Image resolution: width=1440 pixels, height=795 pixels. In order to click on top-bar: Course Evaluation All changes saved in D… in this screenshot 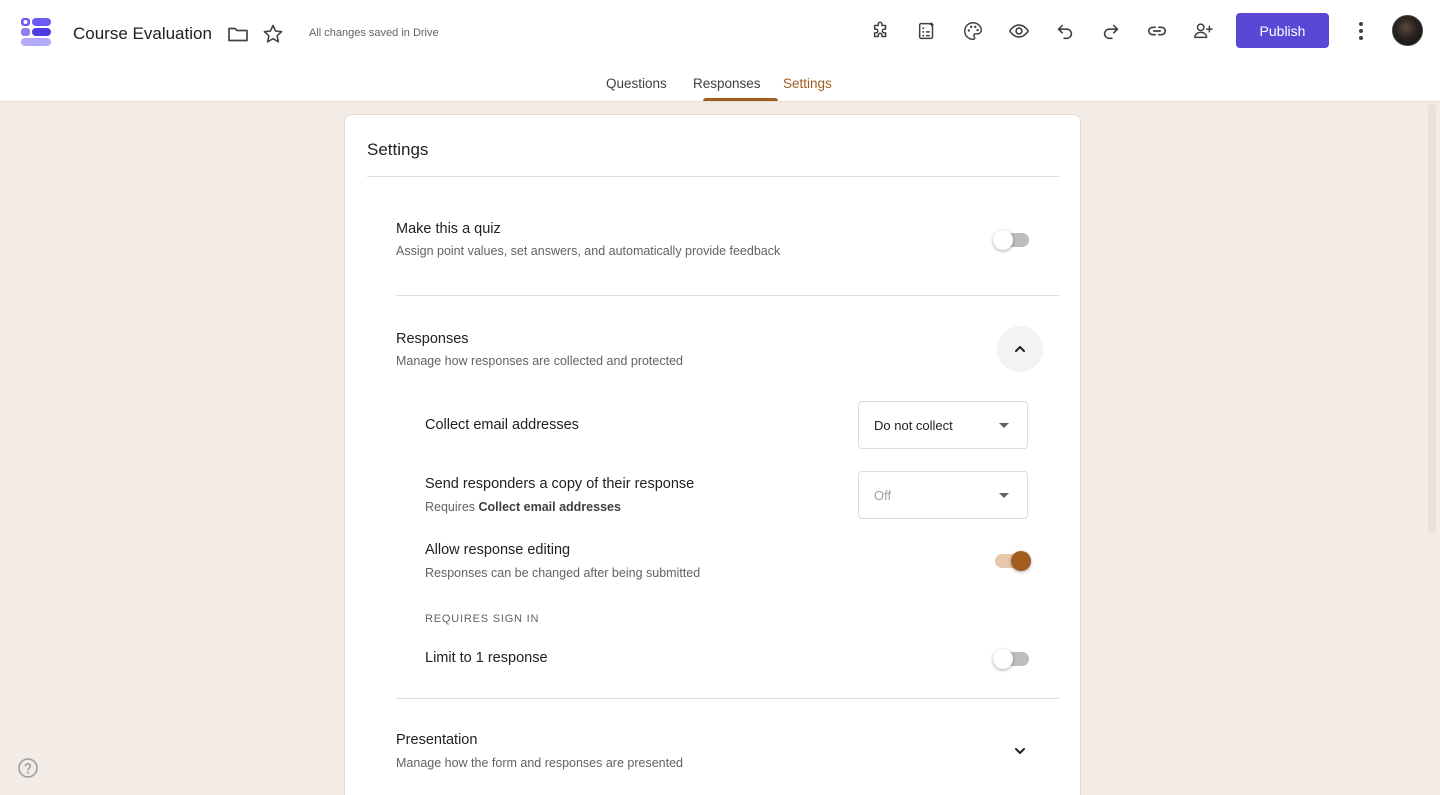, I will do `click(720, 51)`.